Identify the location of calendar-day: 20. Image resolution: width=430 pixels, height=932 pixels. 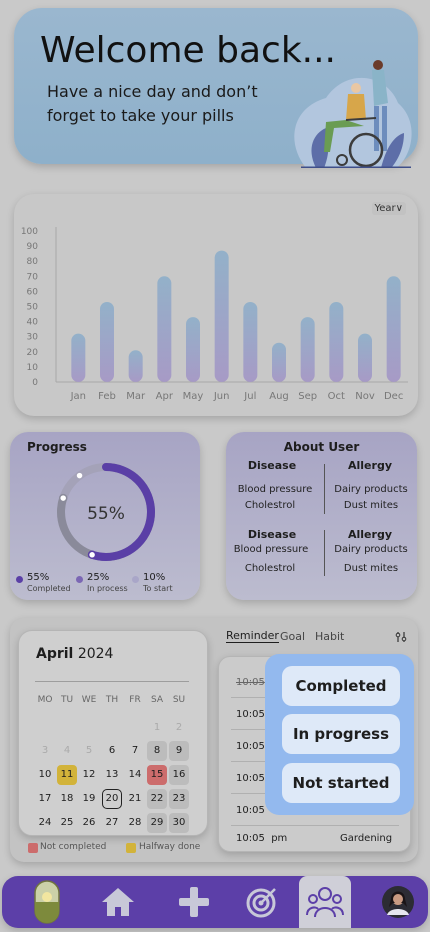
(112, 799).